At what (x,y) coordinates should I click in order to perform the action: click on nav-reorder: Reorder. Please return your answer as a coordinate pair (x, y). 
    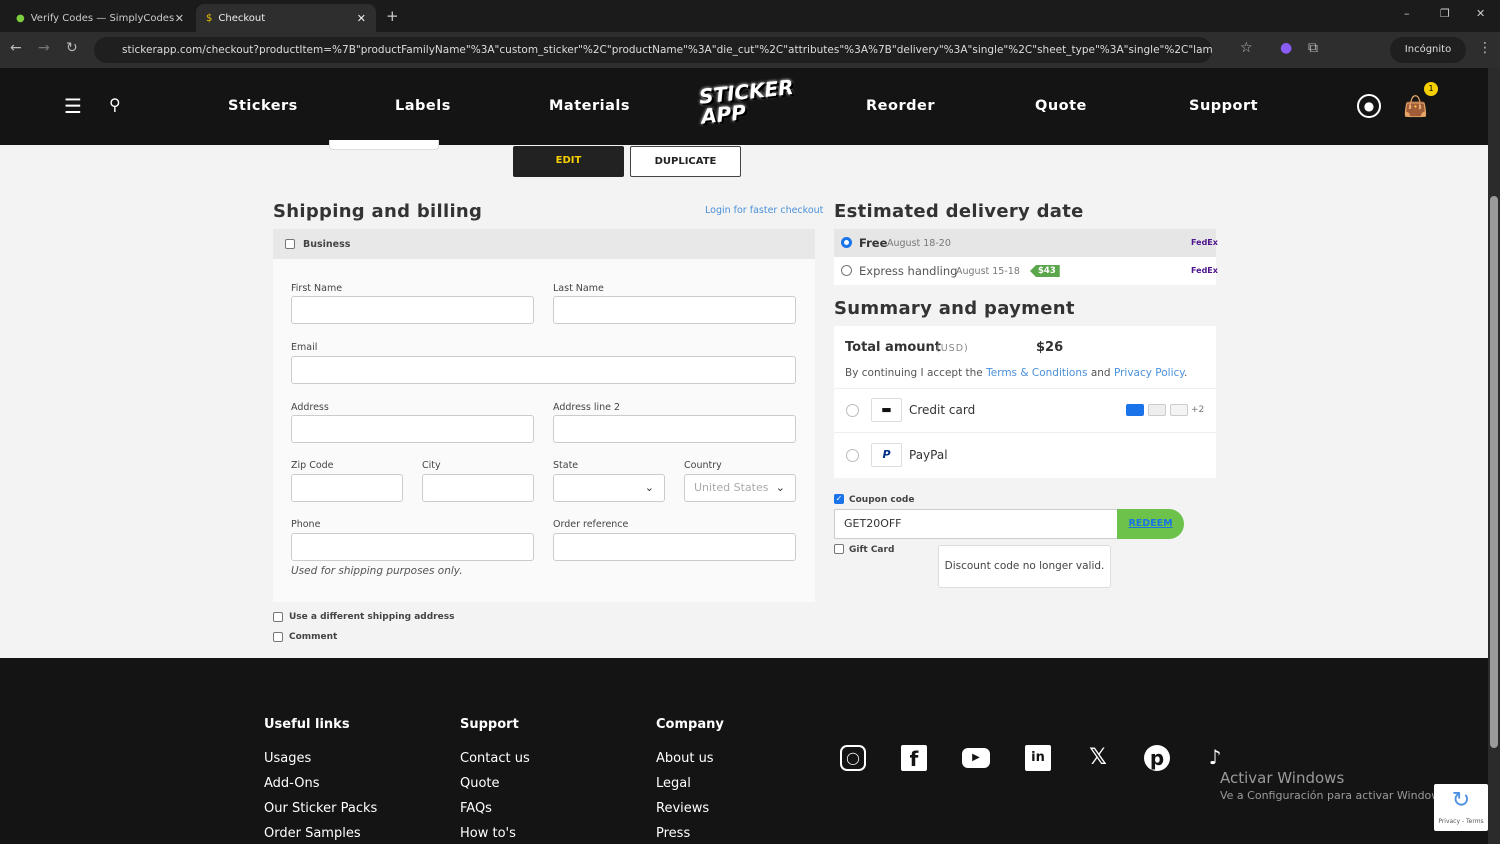
    Looking at the image, I should click on (900, 106).